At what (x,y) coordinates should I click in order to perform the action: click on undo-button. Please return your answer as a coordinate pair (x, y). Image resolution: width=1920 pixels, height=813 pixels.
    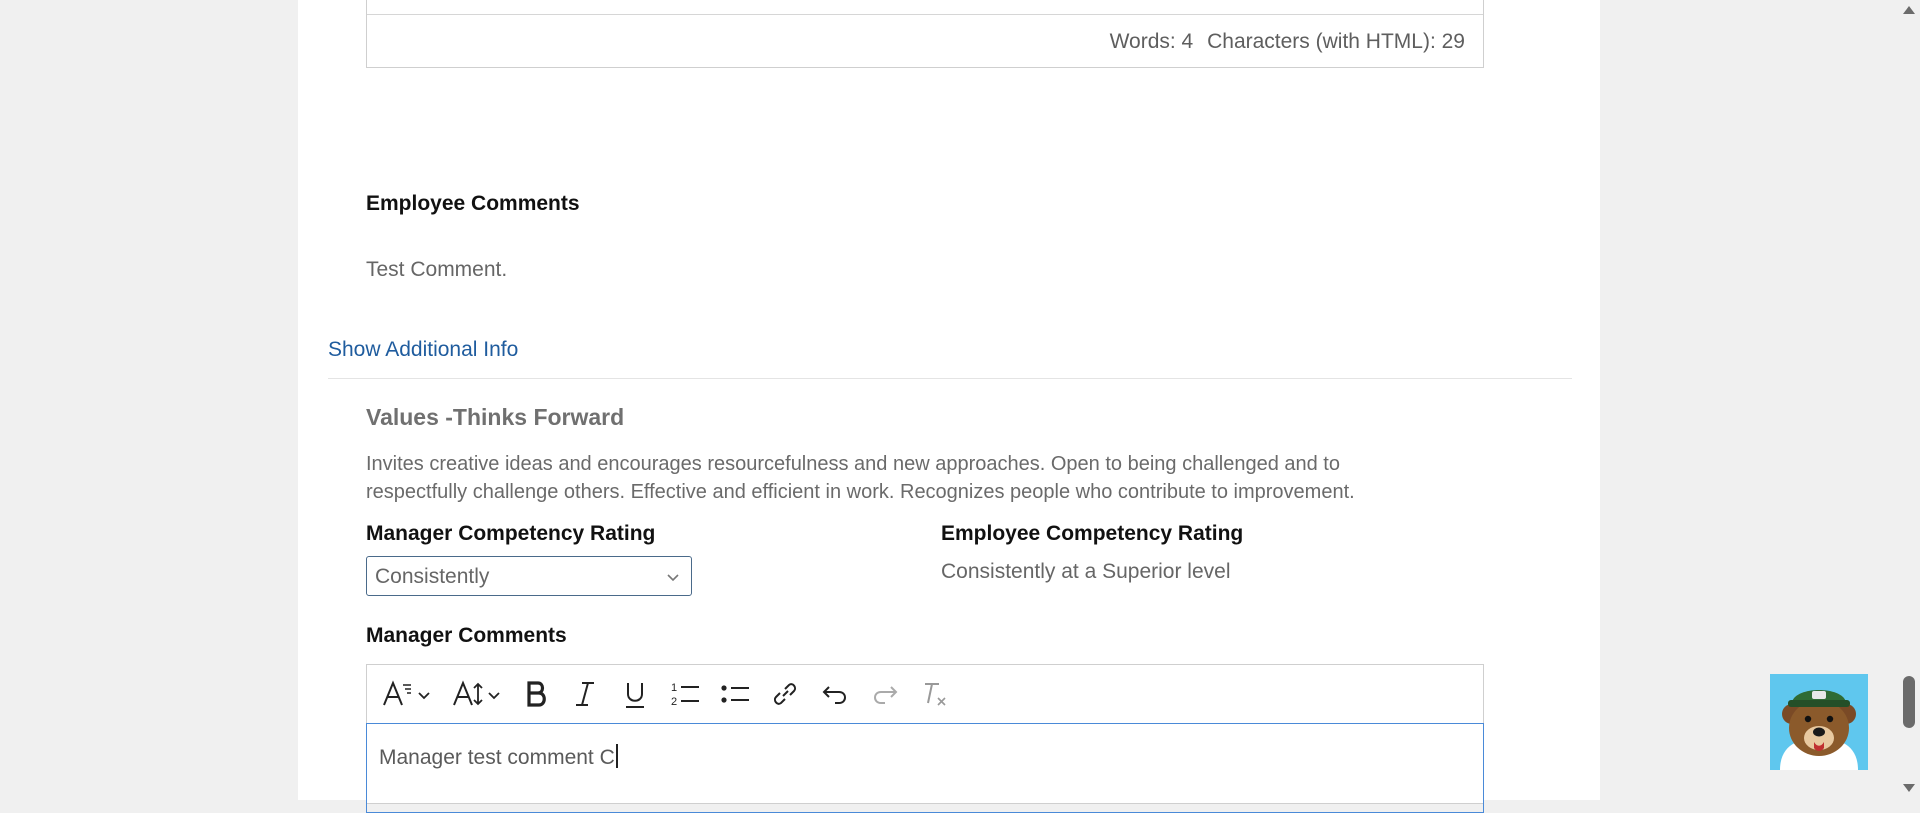
    Looking at the image, I should click on (835, 694).